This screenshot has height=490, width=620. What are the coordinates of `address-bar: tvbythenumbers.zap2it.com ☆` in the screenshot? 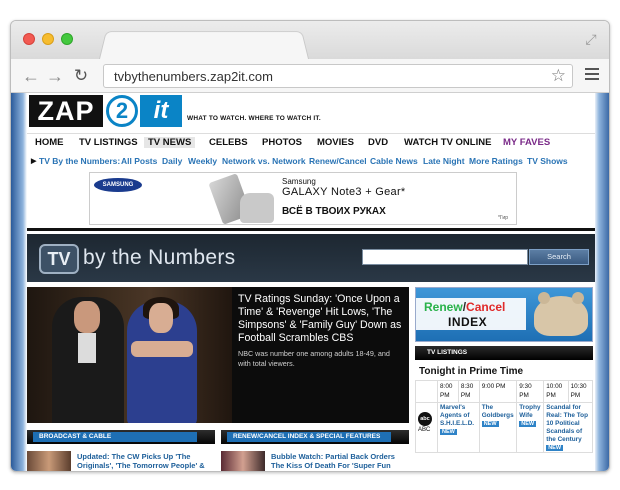 It's located at (338, 76).